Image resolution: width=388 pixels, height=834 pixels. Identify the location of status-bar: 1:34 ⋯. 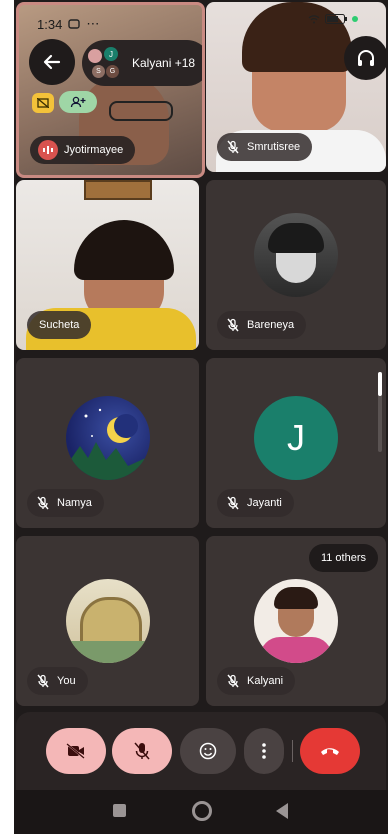
(68, 24).